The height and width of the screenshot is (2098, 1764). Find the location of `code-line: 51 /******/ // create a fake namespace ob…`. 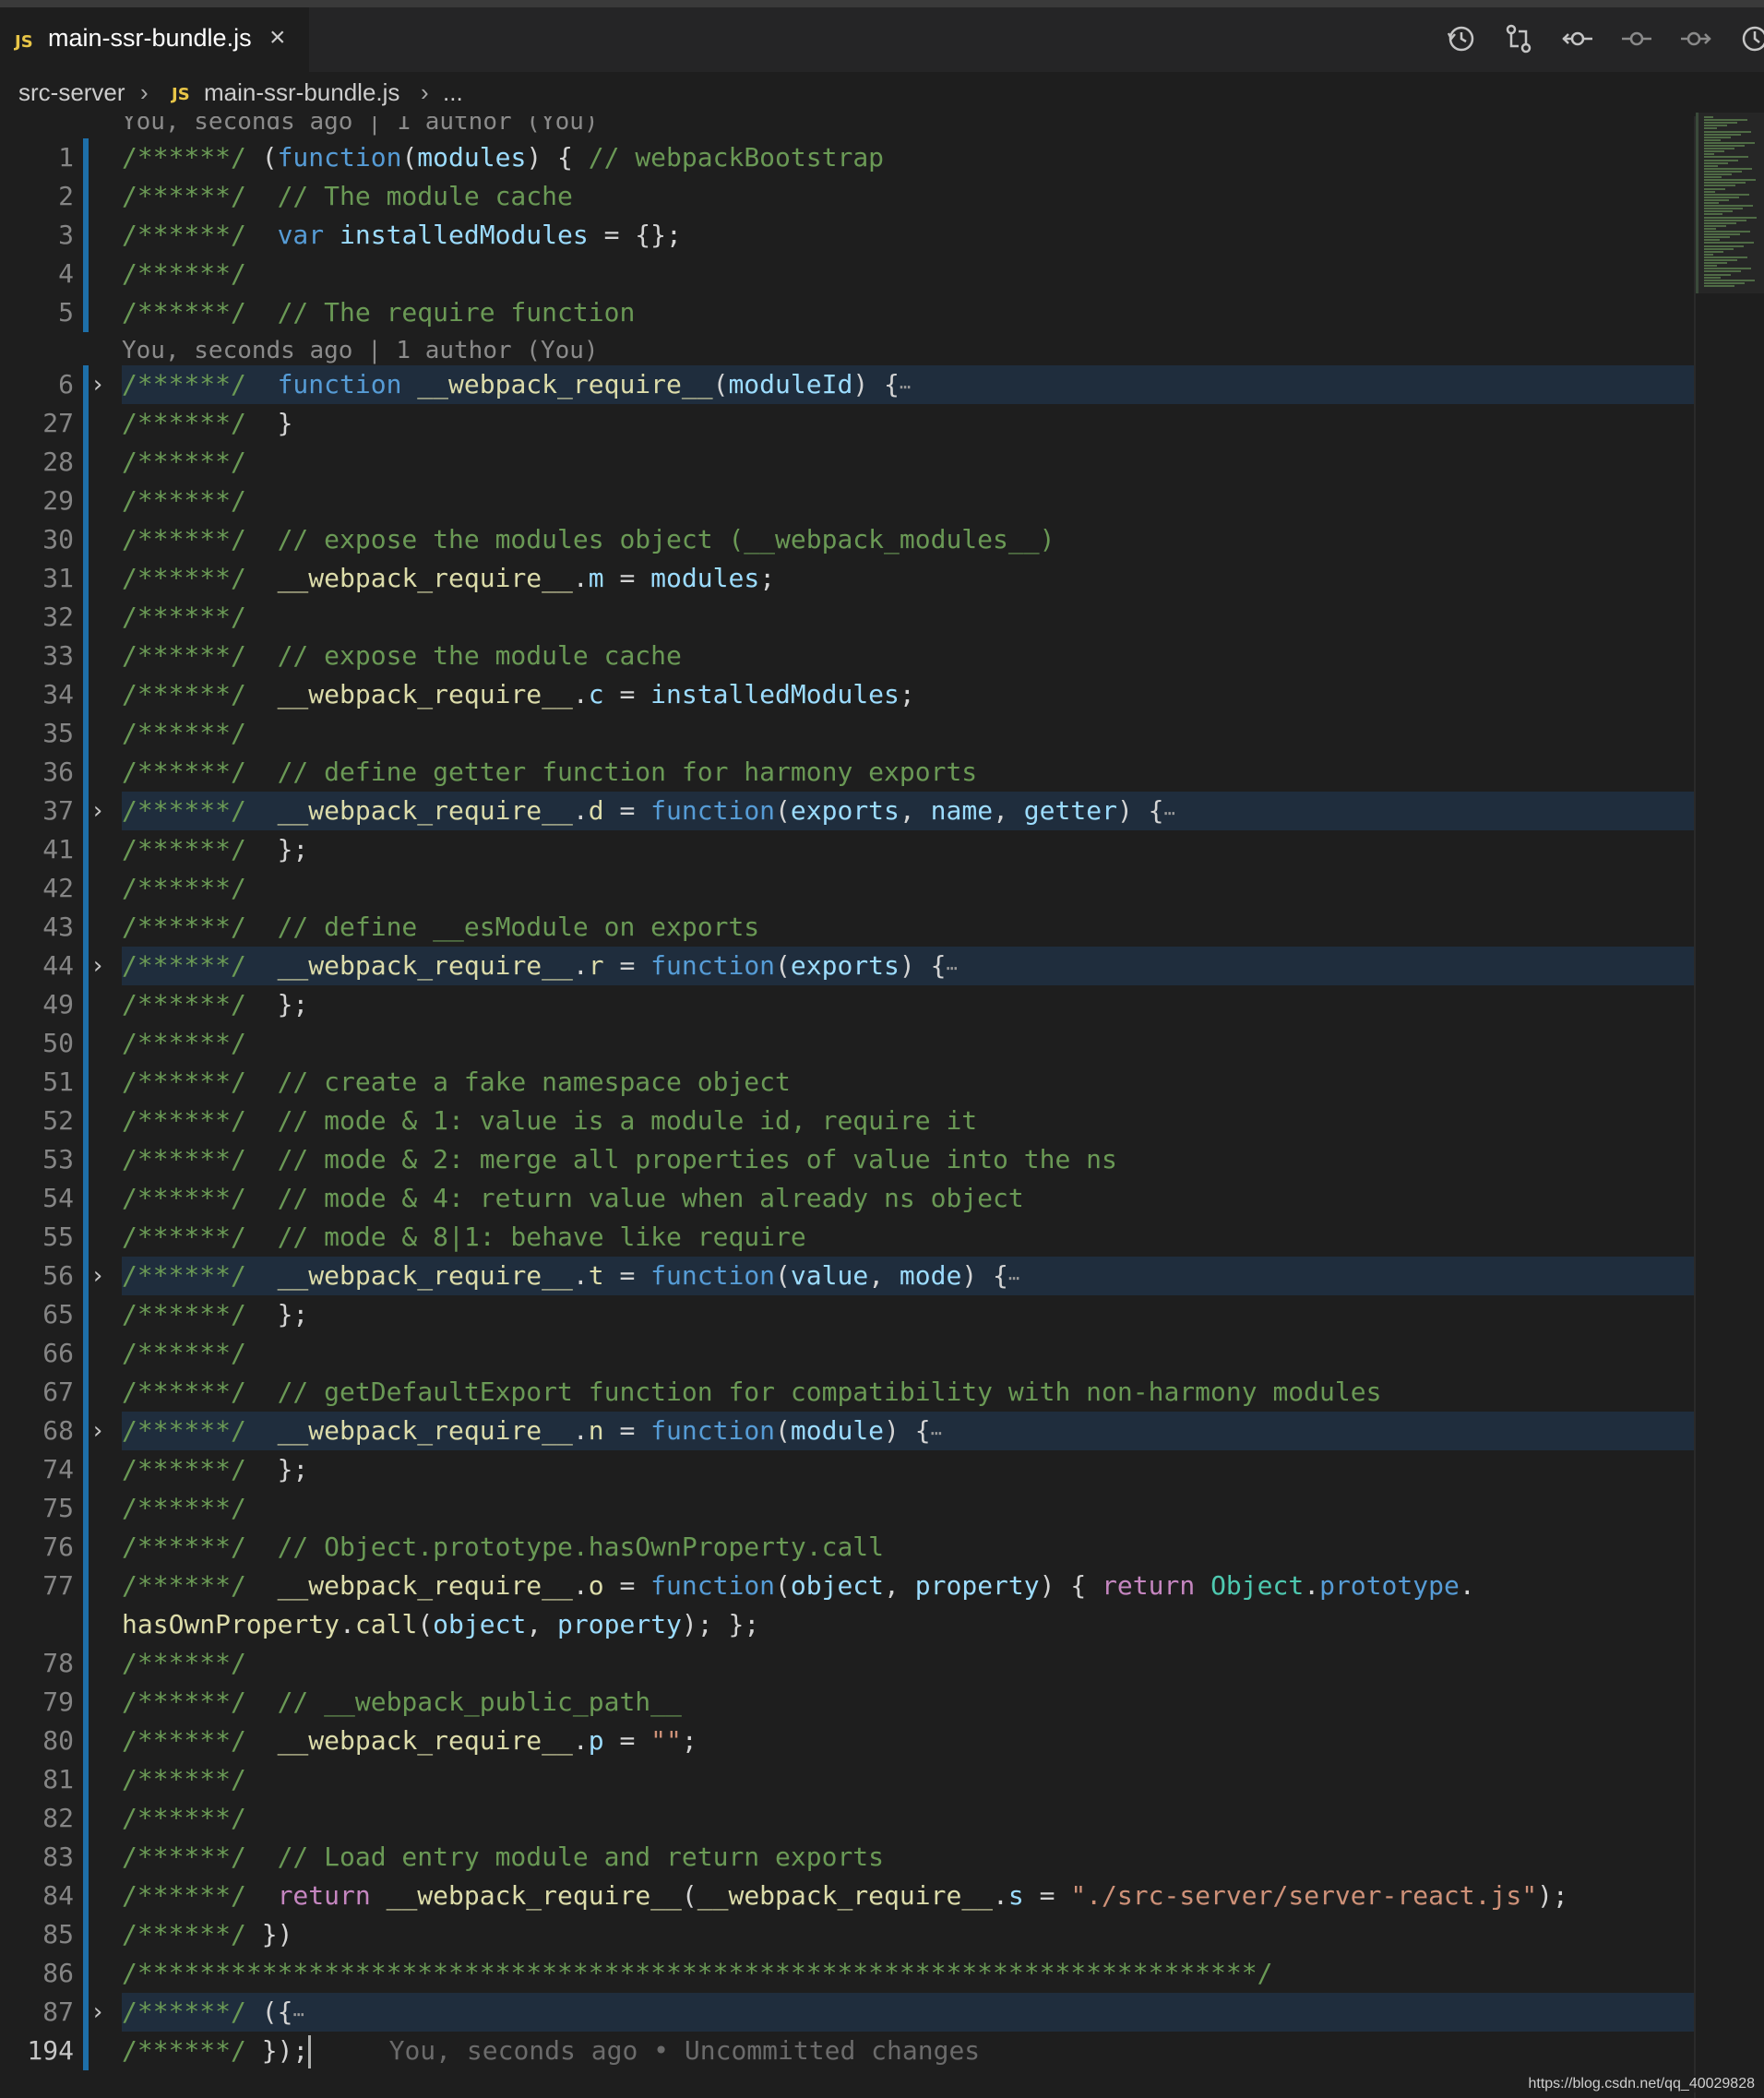

code-line: 51 /******/ // create a fake namespace ob… is located at coordinates (849, 1082).